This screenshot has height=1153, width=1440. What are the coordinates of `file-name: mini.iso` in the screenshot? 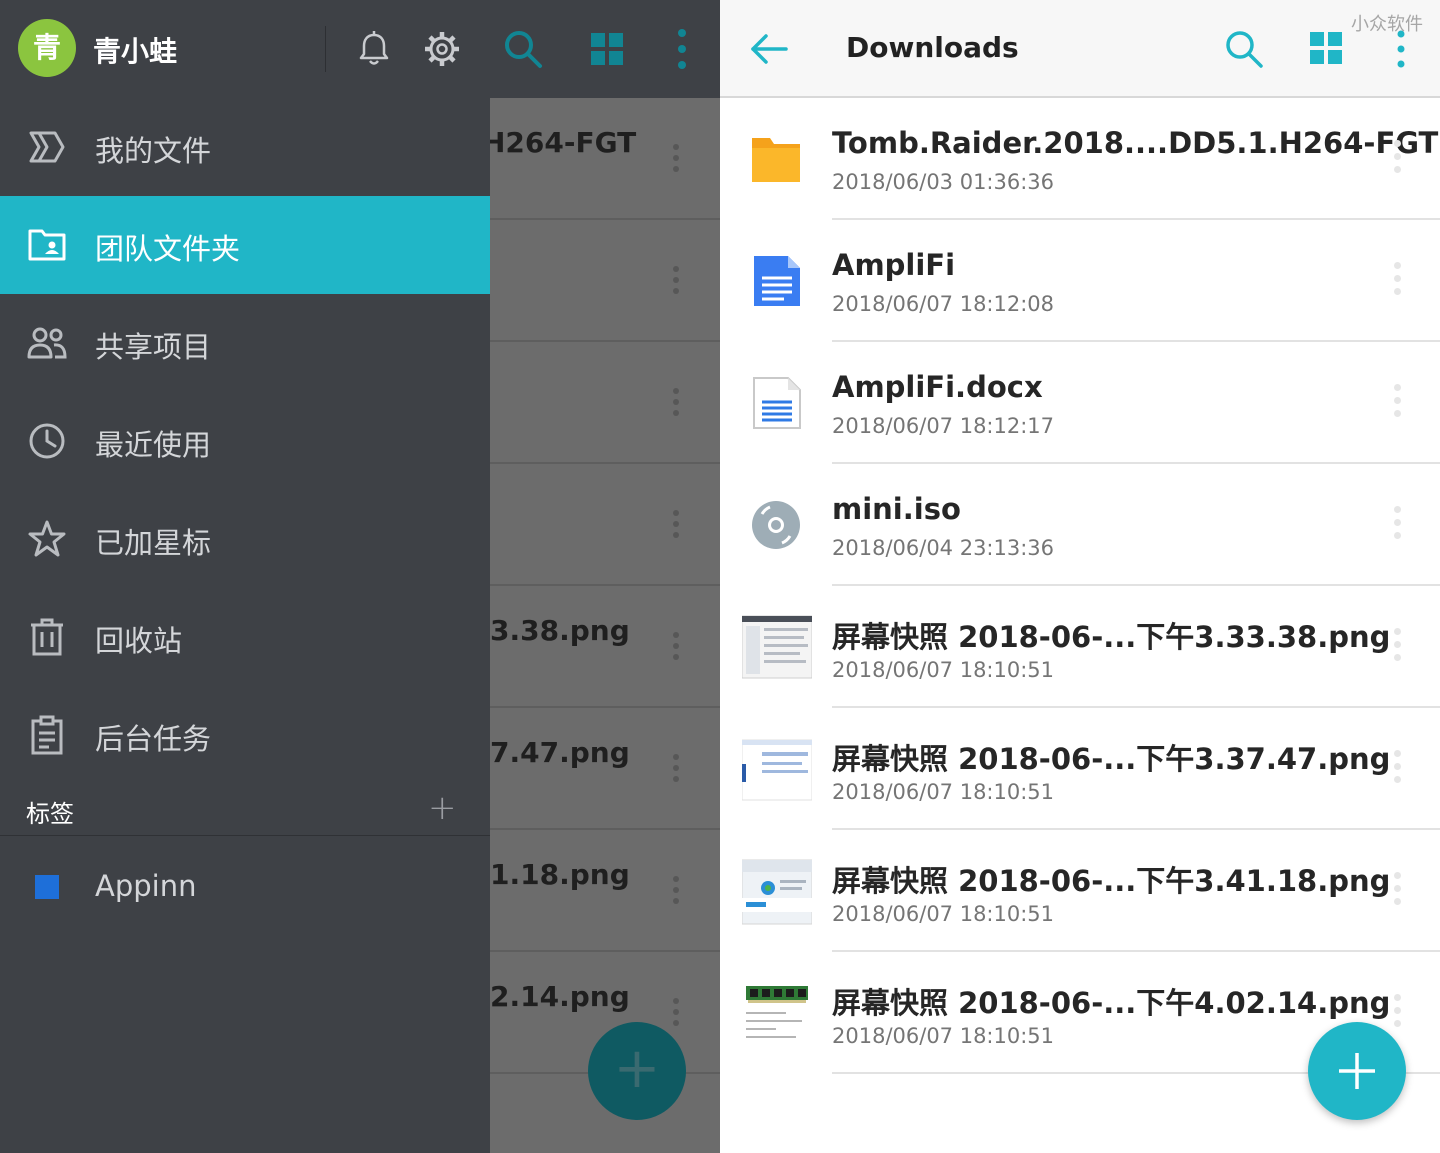 It's located at (896, 509).